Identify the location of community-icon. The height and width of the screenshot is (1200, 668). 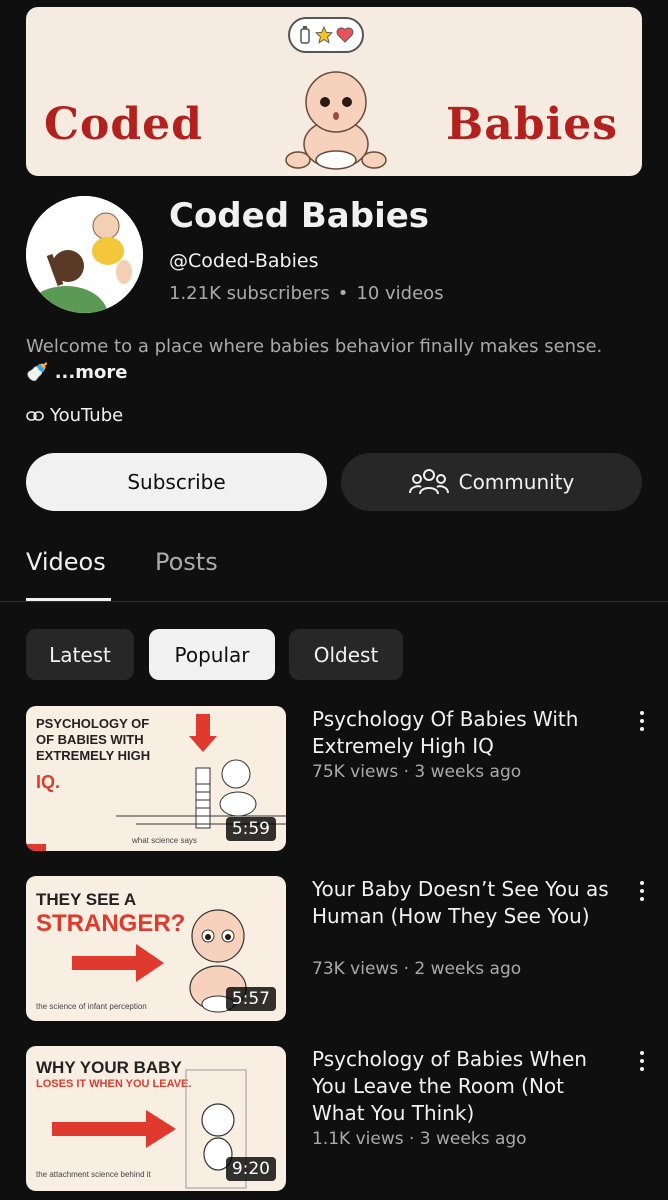
(428, 482).